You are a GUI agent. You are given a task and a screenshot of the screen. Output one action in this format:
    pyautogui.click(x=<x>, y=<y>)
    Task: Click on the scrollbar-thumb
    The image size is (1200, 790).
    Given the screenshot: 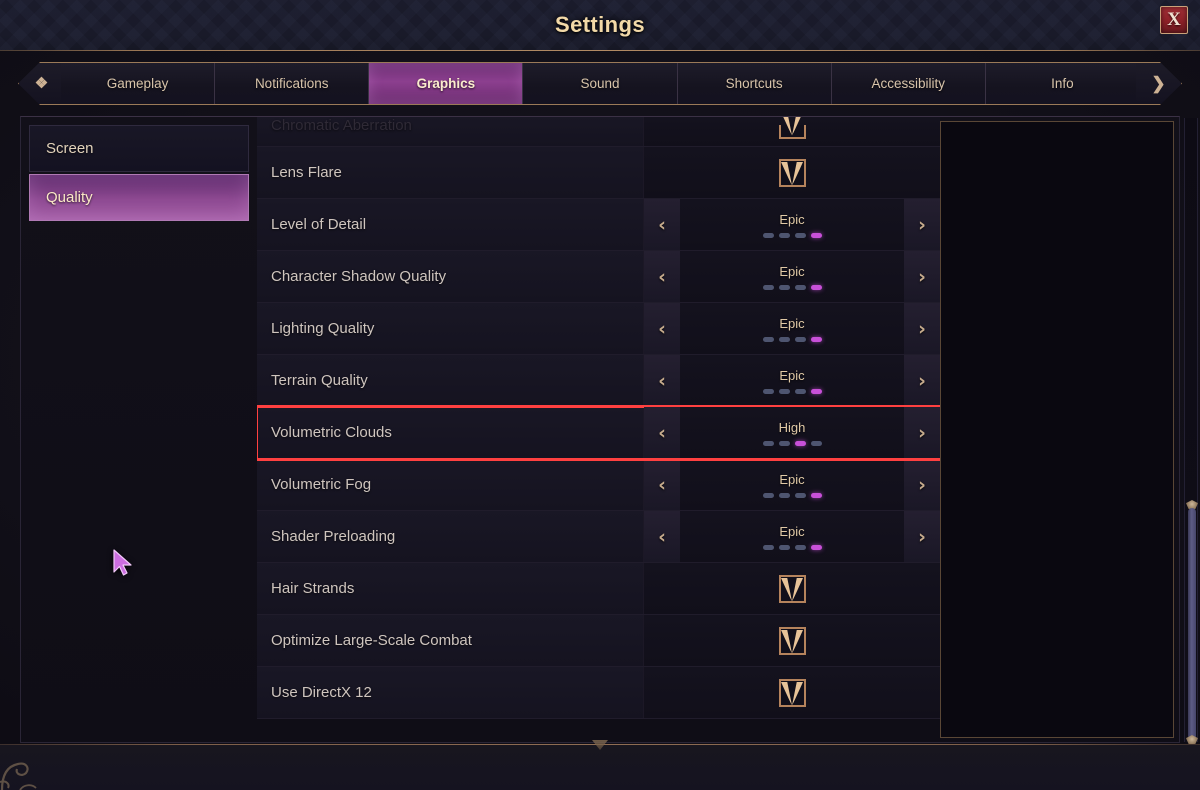 What is the action you would take?
    pyautogui.click(x=1192, y=624)
    